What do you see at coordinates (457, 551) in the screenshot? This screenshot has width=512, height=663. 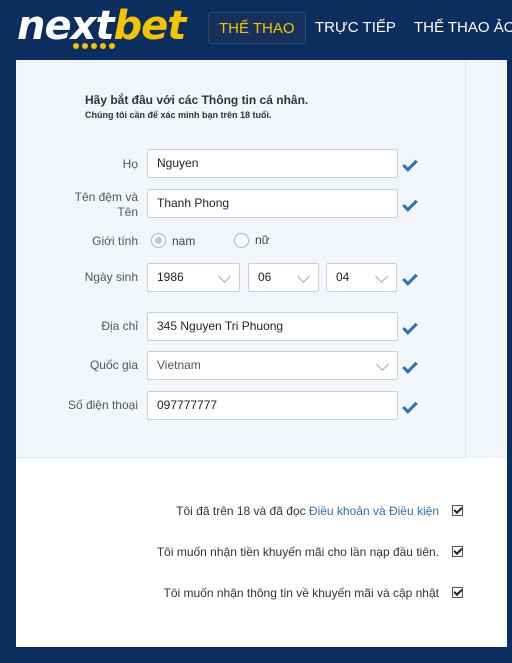 I see `bonus-checkbox` at bounding box center [457, 551].